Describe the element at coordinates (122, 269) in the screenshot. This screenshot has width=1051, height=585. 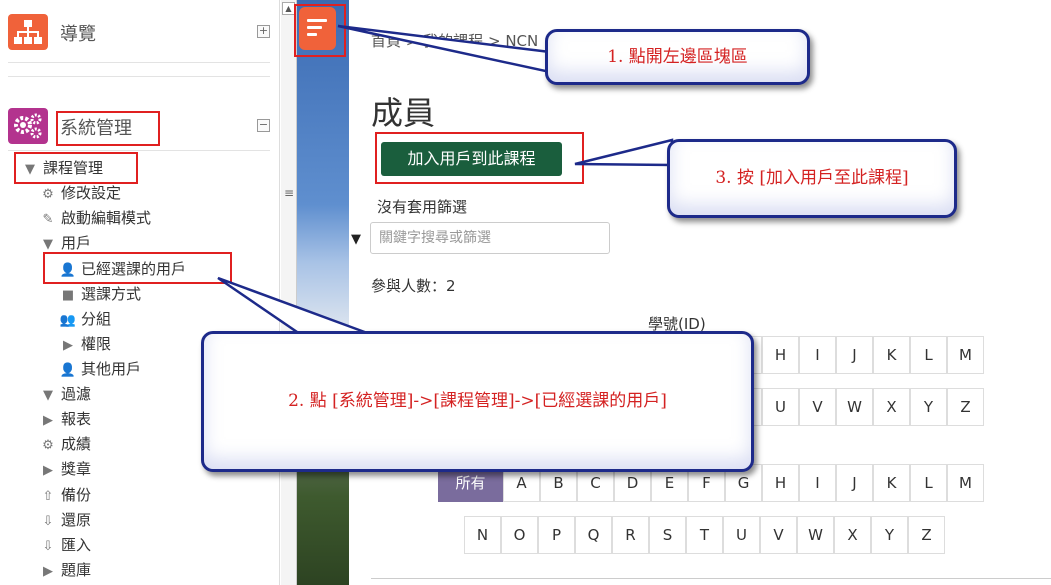
I see `tree-item-enrolled-users: 👤 已經選課的用戶` at that location.